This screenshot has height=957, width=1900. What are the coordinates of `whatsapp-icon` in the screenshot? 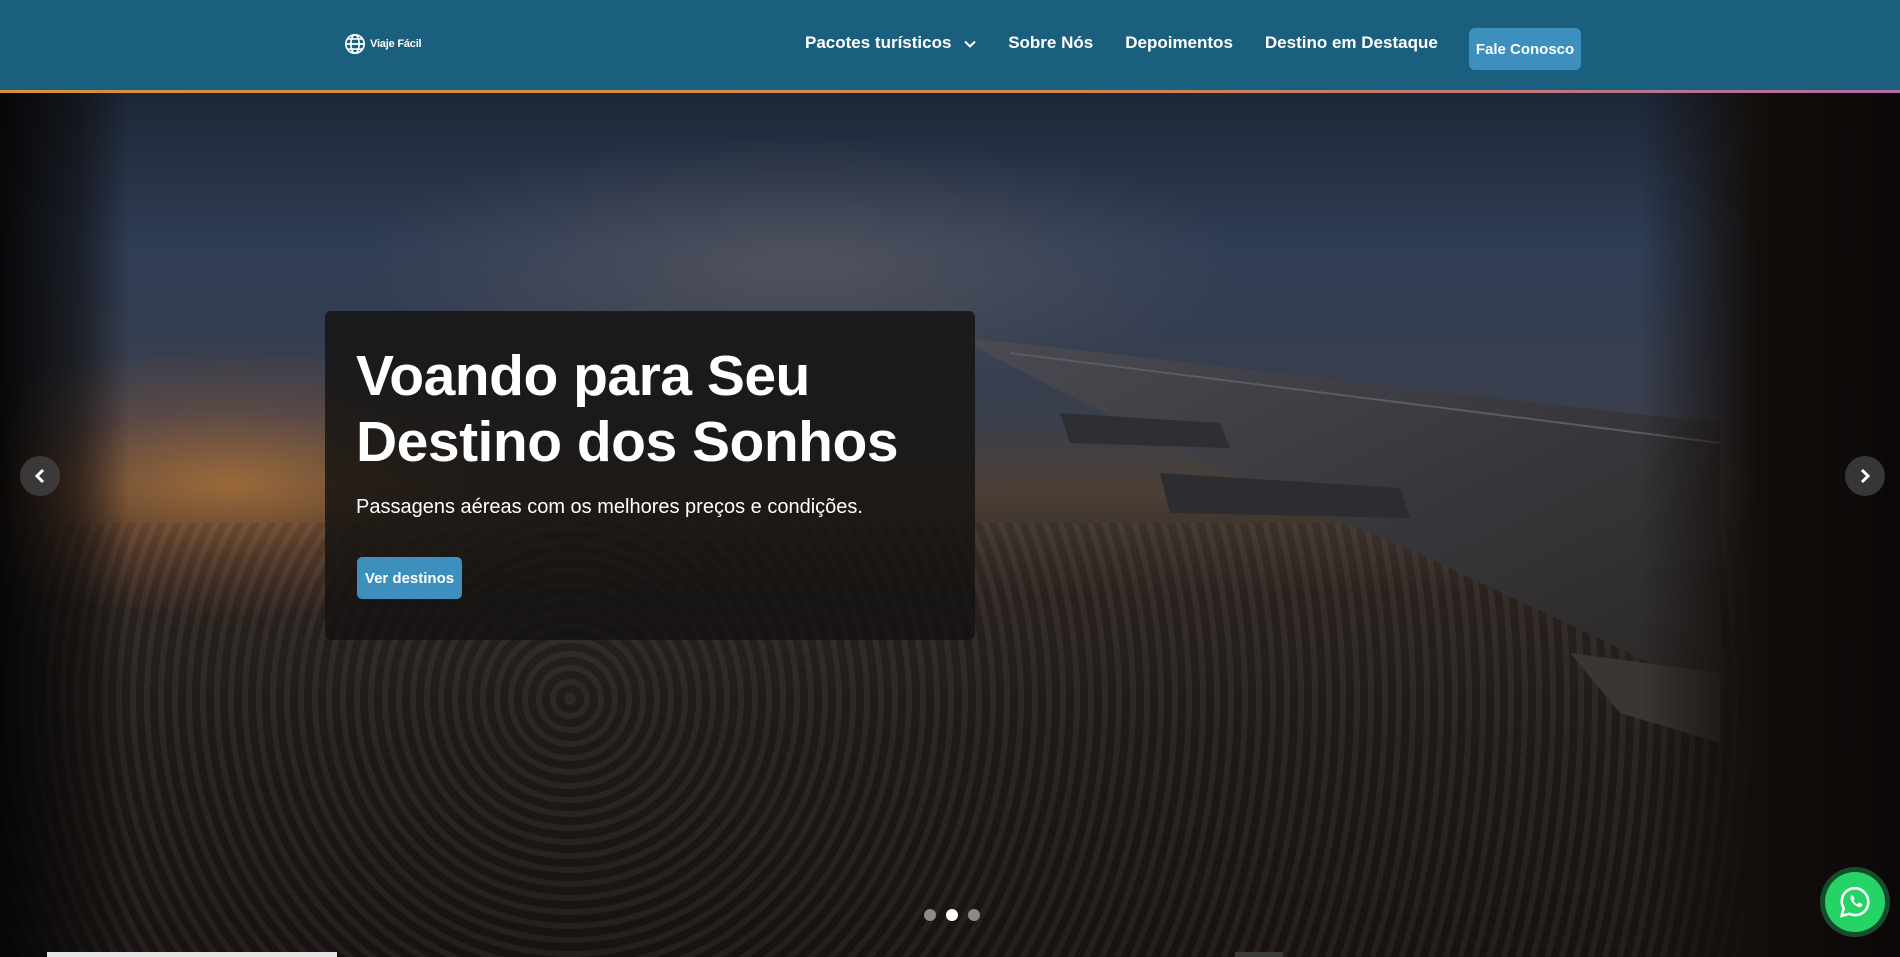 It's located at (1854, 902).